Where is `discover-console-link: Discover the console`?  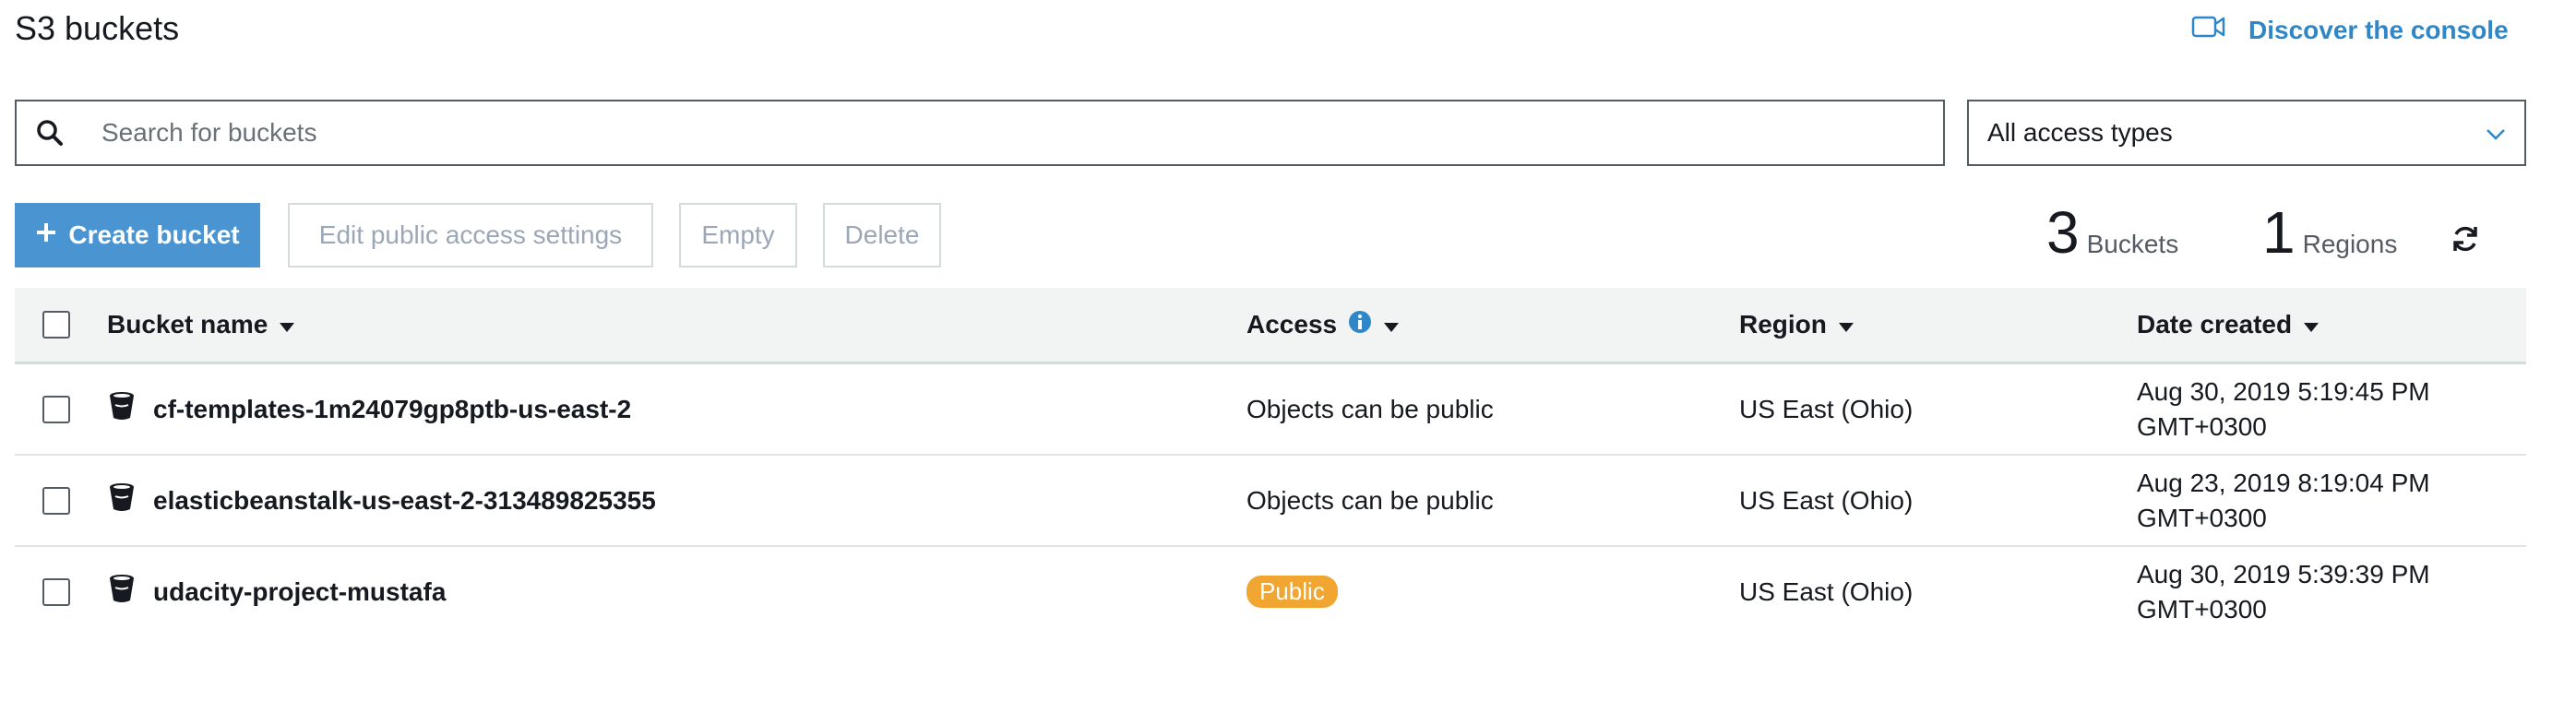
discover-console-link: Discover the console is located at coordinates (2350, 30).